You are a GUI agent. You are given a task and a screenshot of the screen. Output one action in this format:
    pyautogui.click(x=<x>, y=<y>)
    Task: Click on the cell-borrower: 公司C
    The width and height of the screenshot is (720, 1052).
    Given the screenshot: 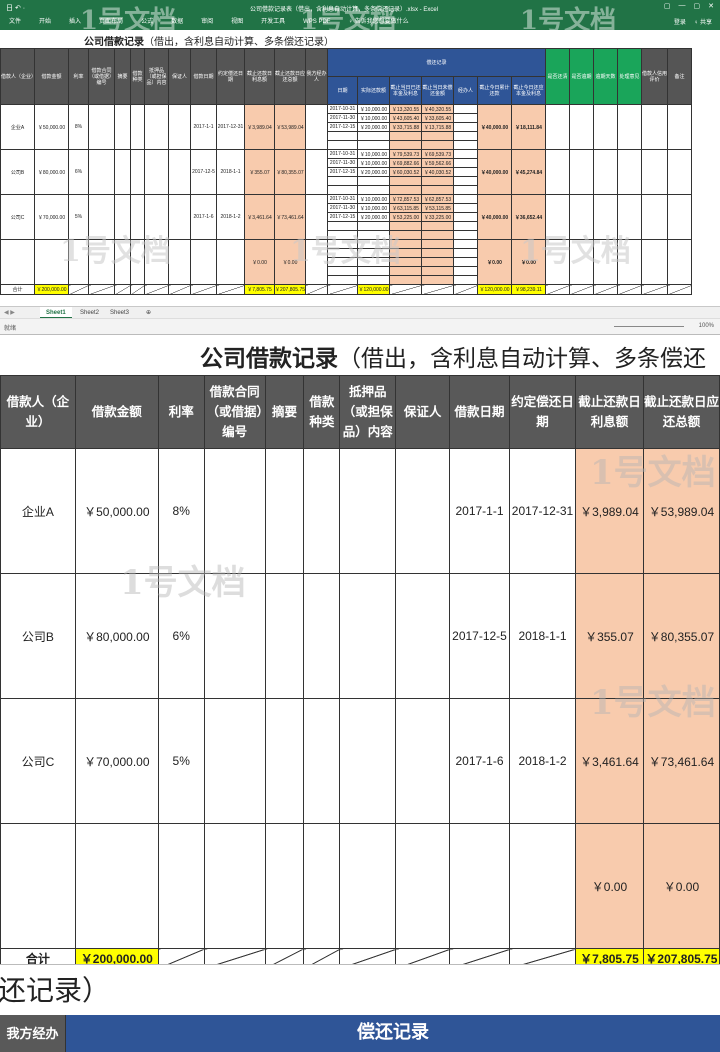 What is the action you would take?
    pyautogui.click(x=38, y=761)
    